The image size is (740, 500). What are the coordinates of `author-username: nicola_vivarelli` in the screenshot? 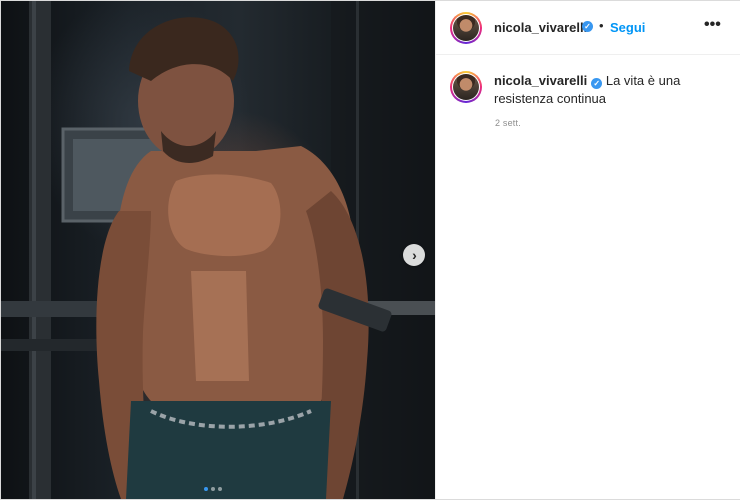 It's located at (540, 27).